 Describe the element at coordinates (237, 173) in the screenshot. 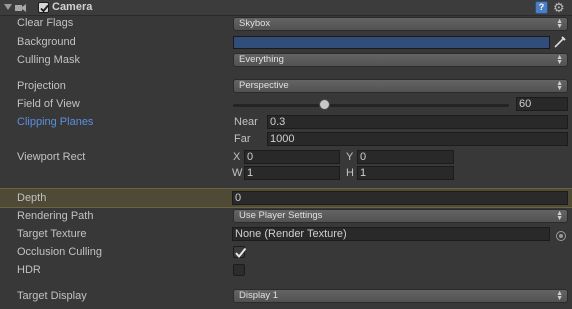

I see `viewport-w-label: W` at that location.